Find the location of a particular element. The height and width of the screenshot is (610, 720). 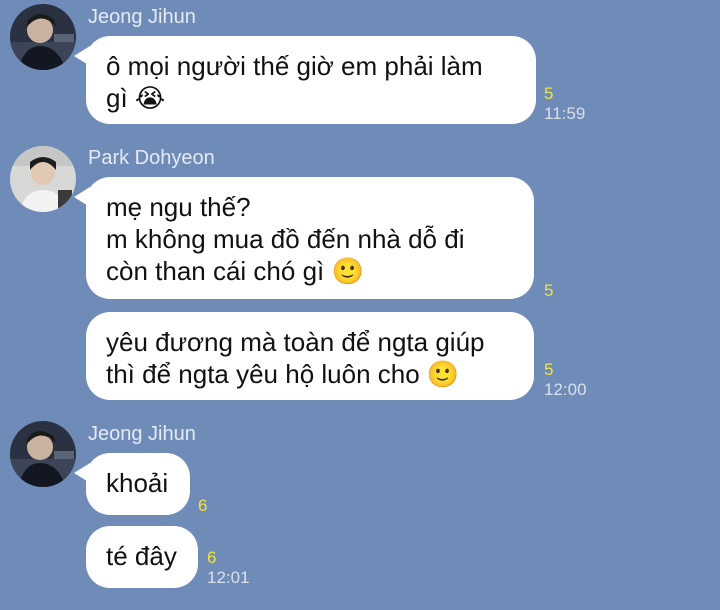

message-time: 12:00 is located at coordinates (565, 389).